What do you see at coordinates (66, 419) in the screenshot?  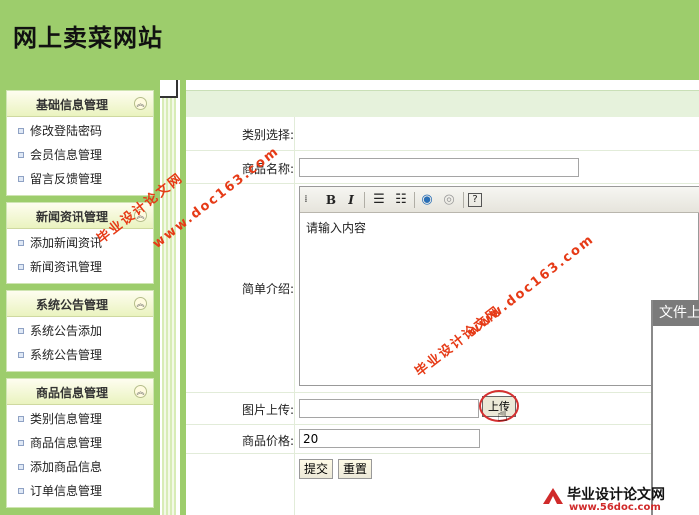 I see `sidebar-item-label: 类别信息管理` at bounding box center [66, 419].